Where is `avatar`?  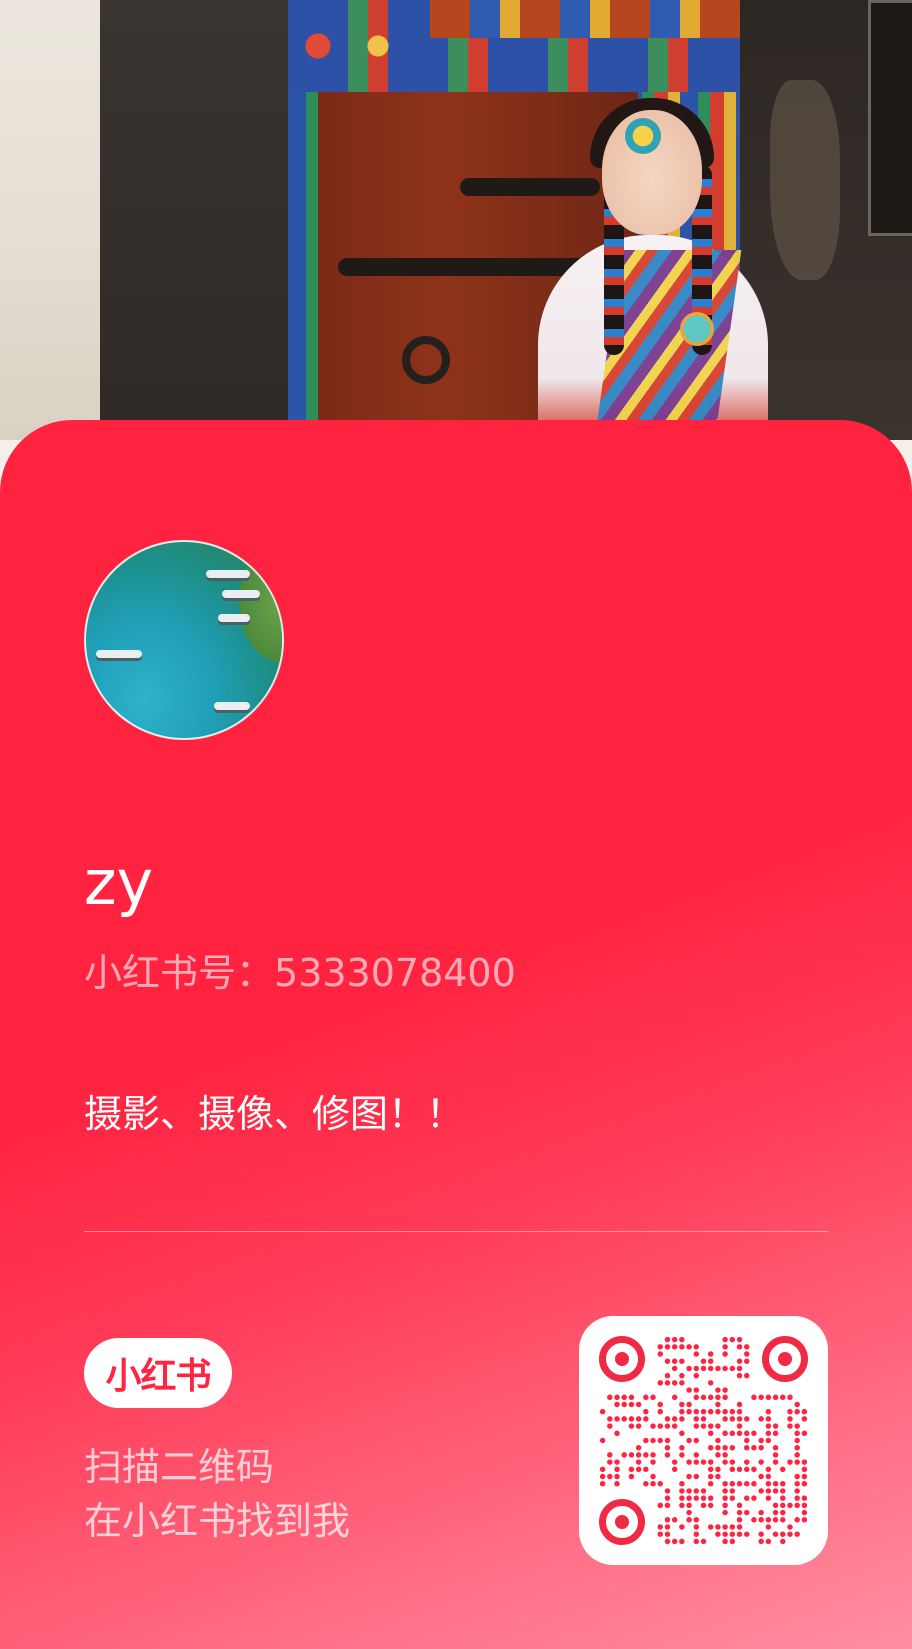 avatar is located at coordinates (184, 640).